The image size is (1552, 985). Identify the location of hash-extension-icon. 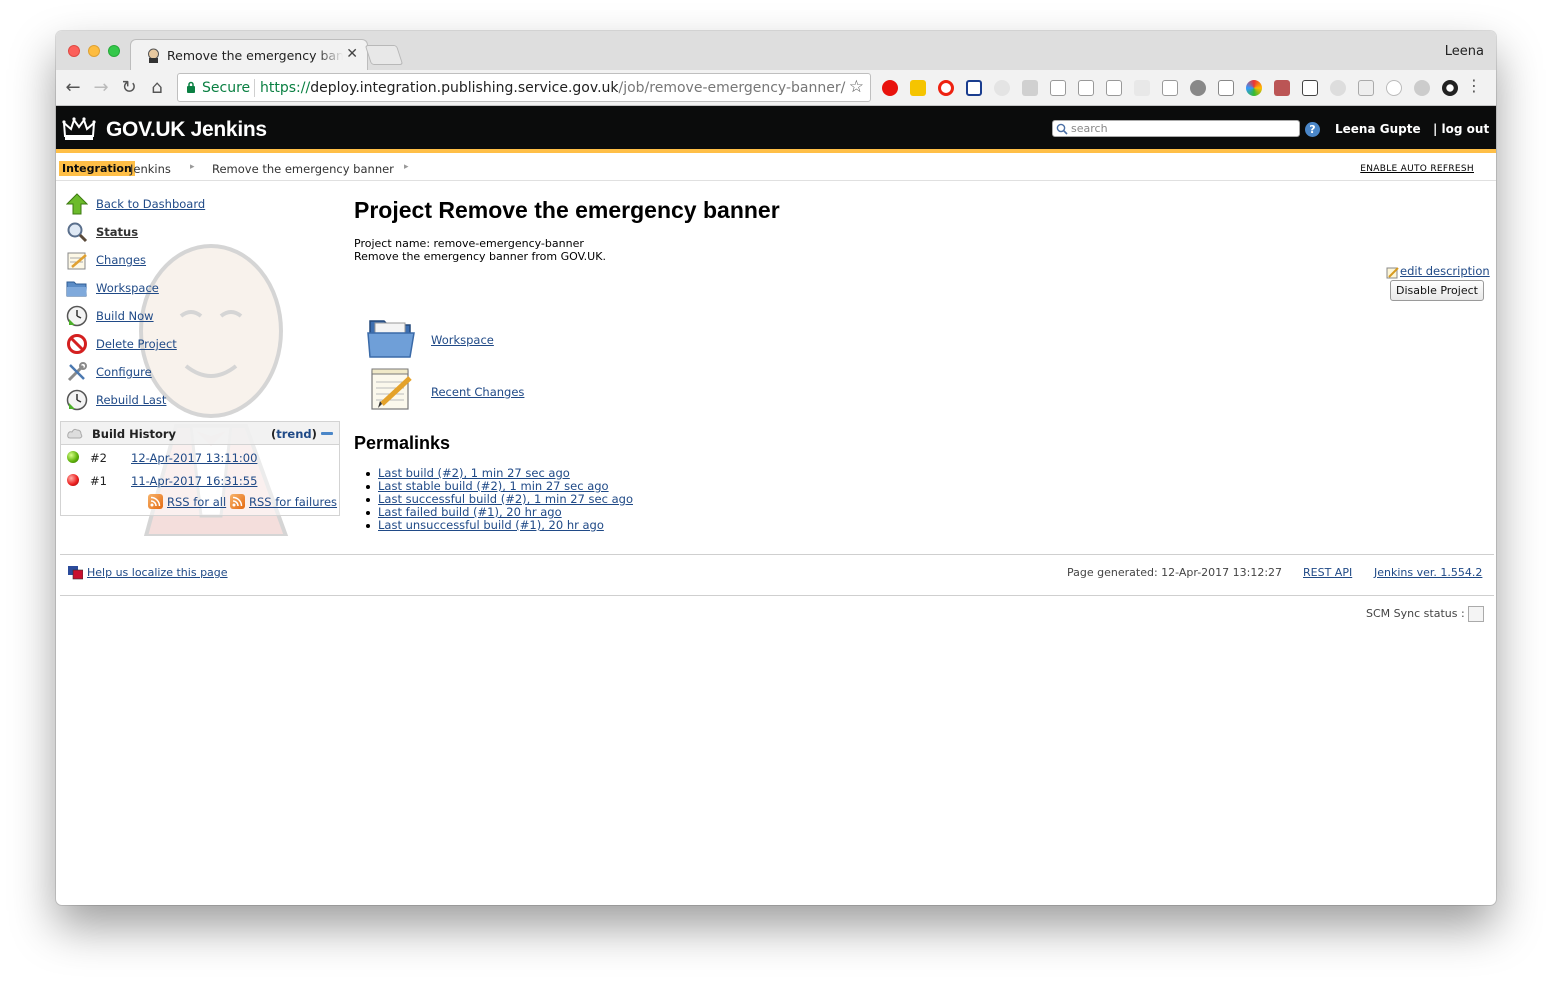
(1198, 88).